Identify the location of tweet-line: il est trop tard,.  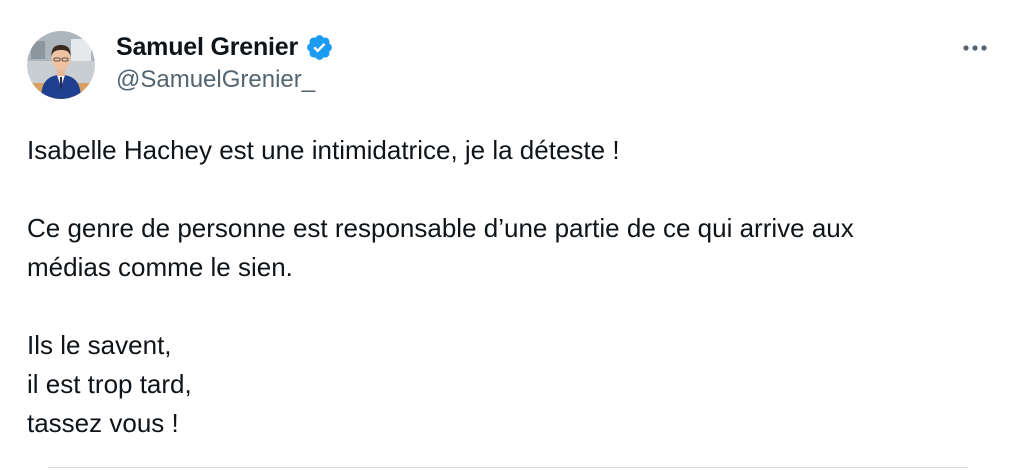
(109, 384).